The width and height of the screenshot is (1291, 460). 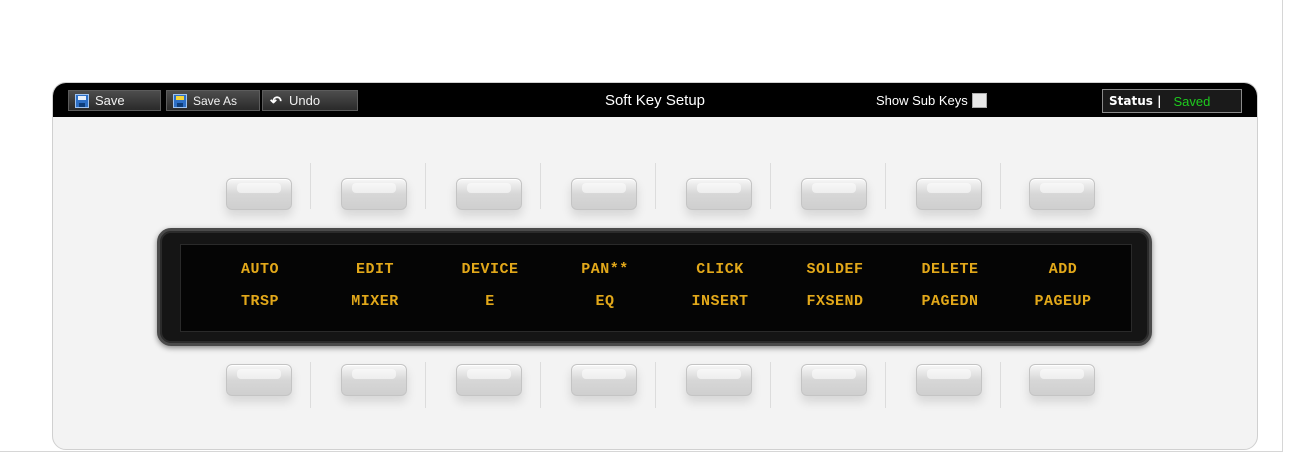 What do you see at coordinates (305, 100) in the screenshot?
I see `undo-button-label: Undo` at bounding box center [305, 100].